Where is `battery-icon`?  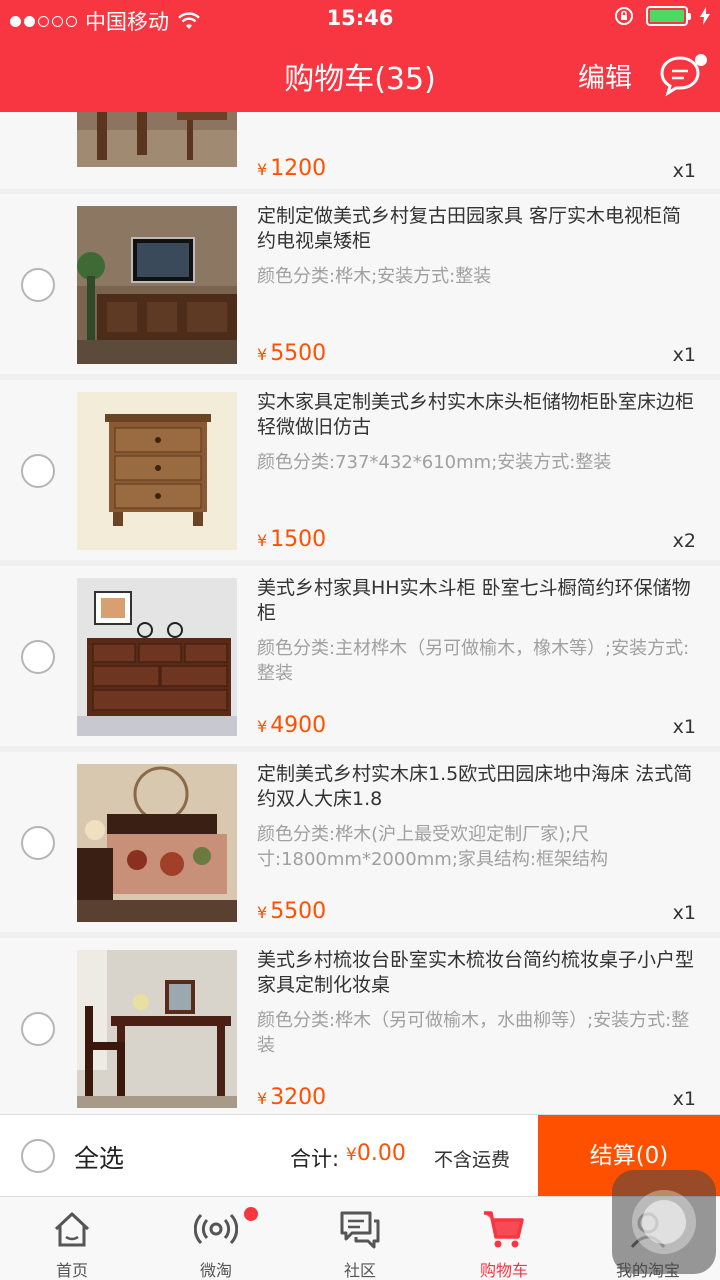
battery-icon is located at coordinates (668, 16).